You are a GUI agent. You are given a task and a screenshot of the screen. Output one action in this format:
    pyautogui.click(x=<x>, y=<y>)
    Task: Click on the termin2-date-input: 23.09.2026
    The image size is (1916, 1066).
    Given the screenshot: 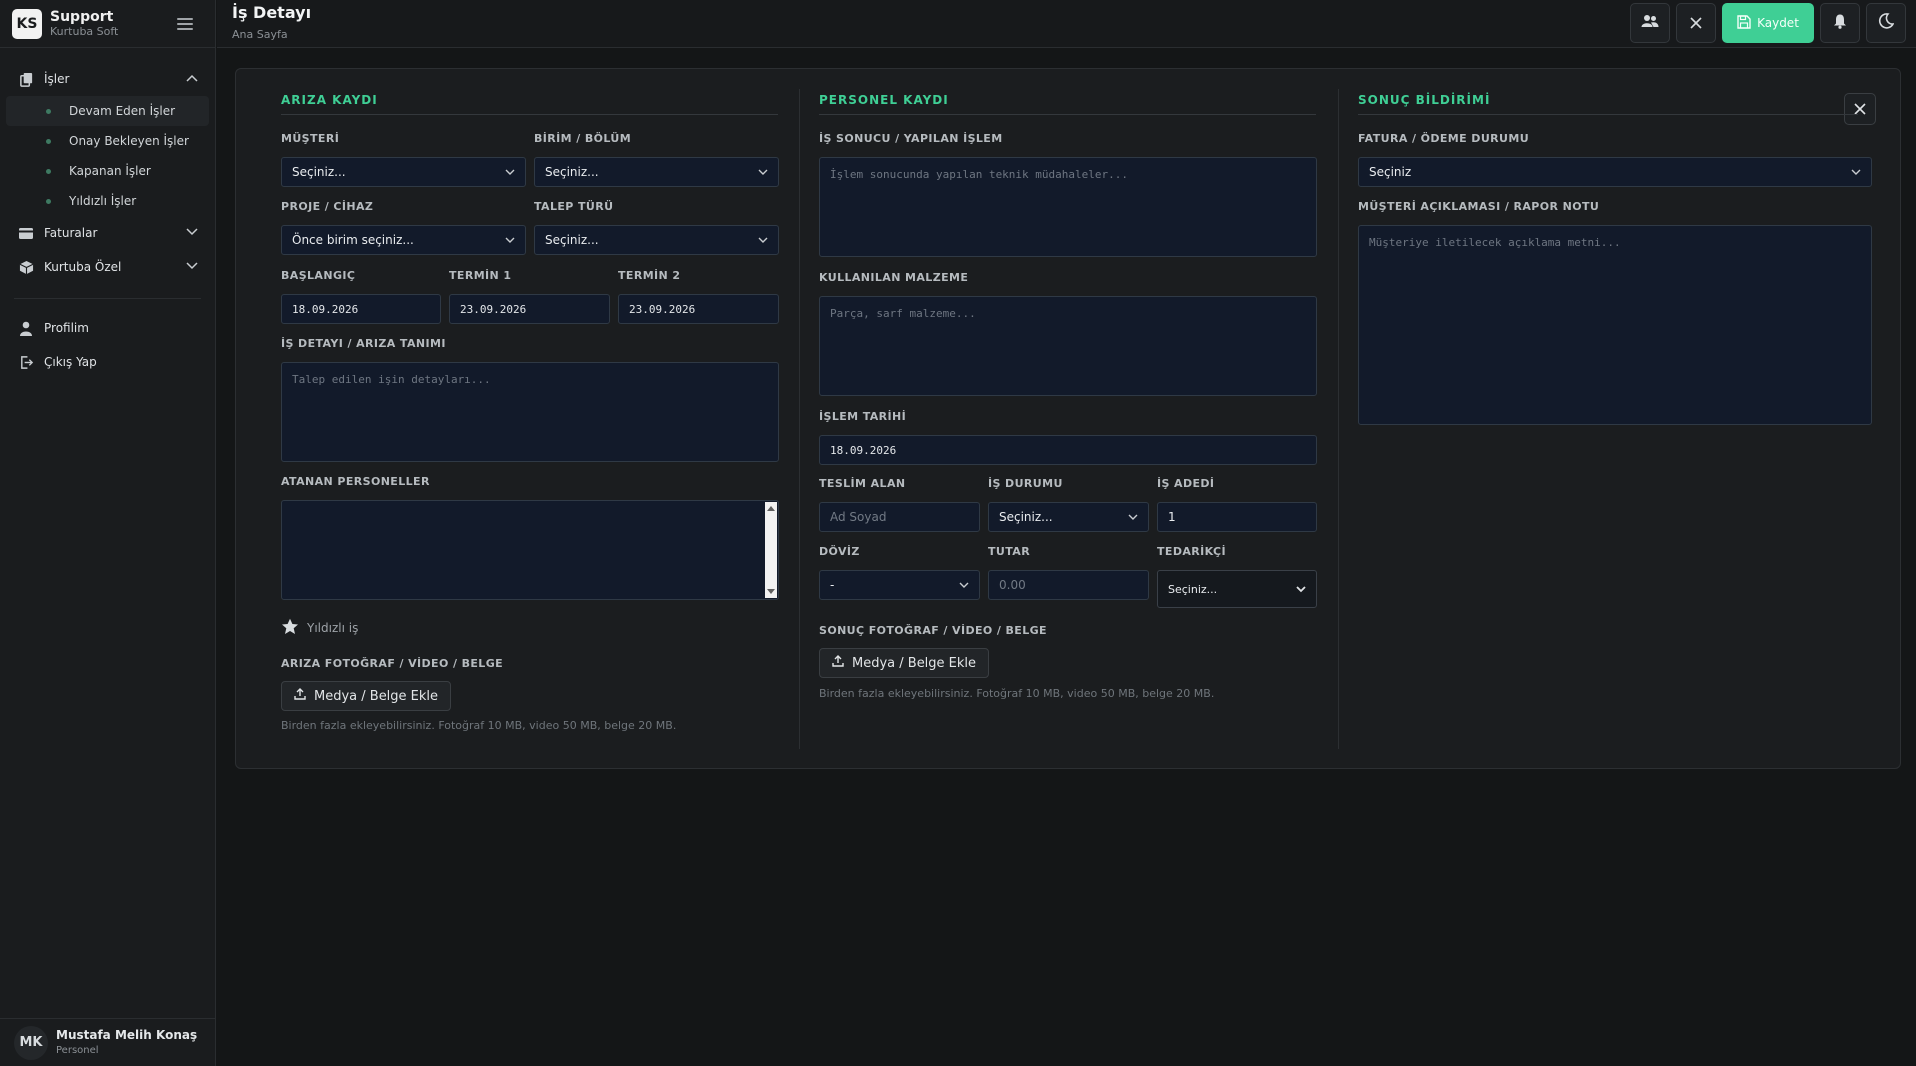 What is the action you would take?
    pyautogui.click(x=698, y=309)
    